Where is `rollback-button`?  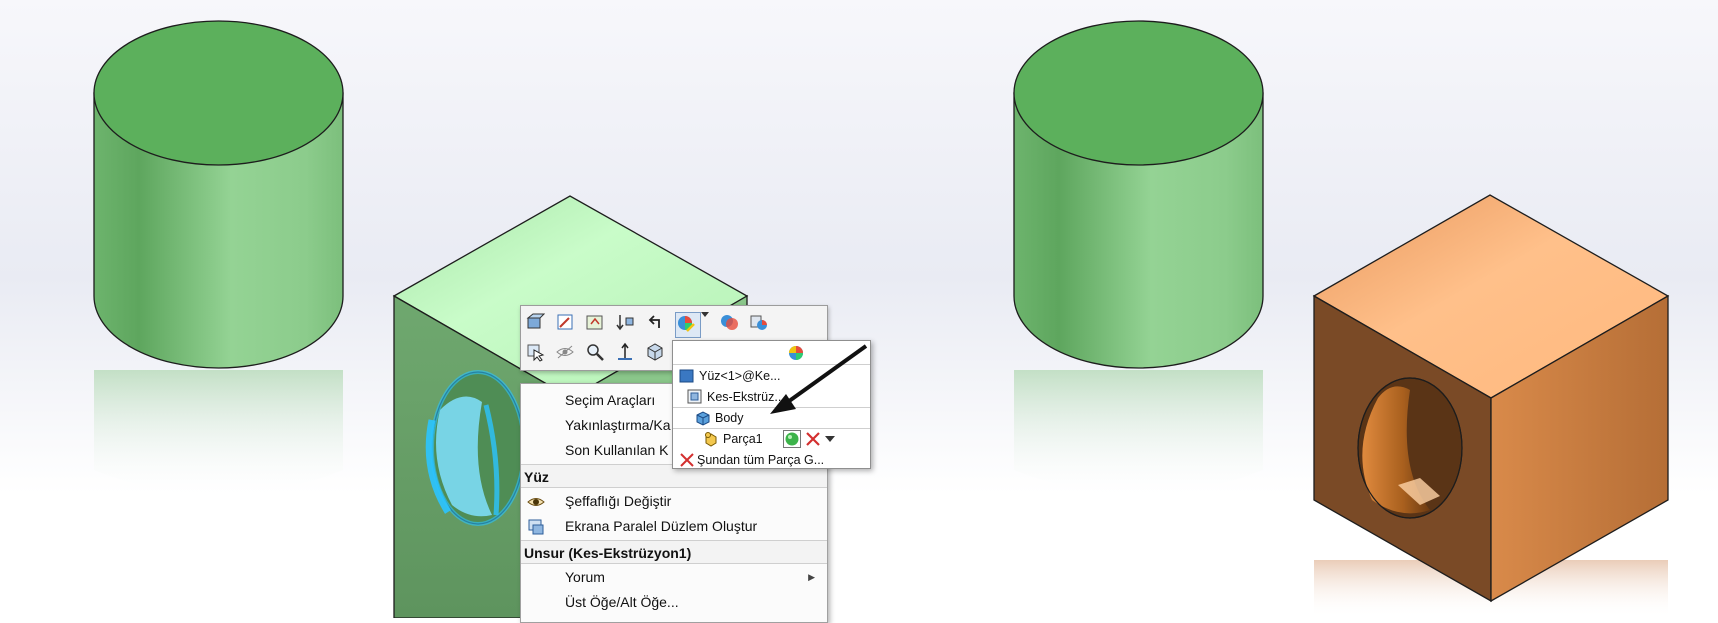 rollback-button is located at coordinates (628, 325).